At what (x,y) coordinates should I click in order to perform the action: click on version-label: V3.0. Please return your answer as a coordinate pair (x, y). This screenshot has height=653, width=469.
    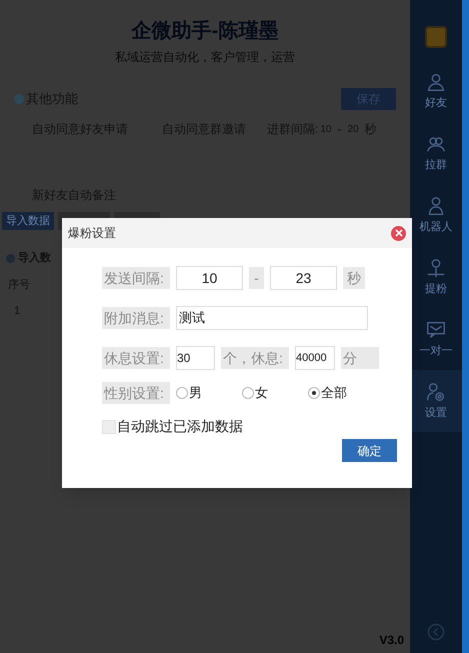
    Looking at the image, I should click on (391, 640).